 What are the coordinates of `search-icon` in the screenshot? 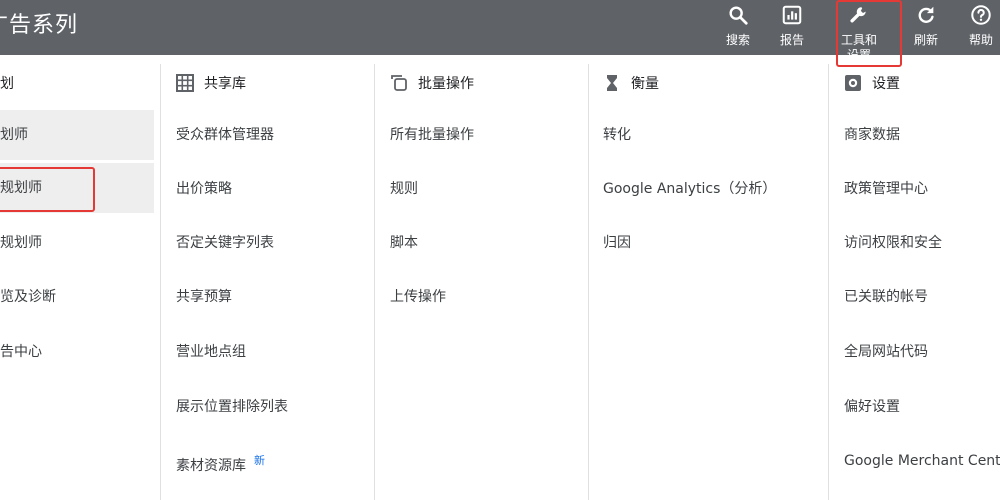 It's located at (738, 15).